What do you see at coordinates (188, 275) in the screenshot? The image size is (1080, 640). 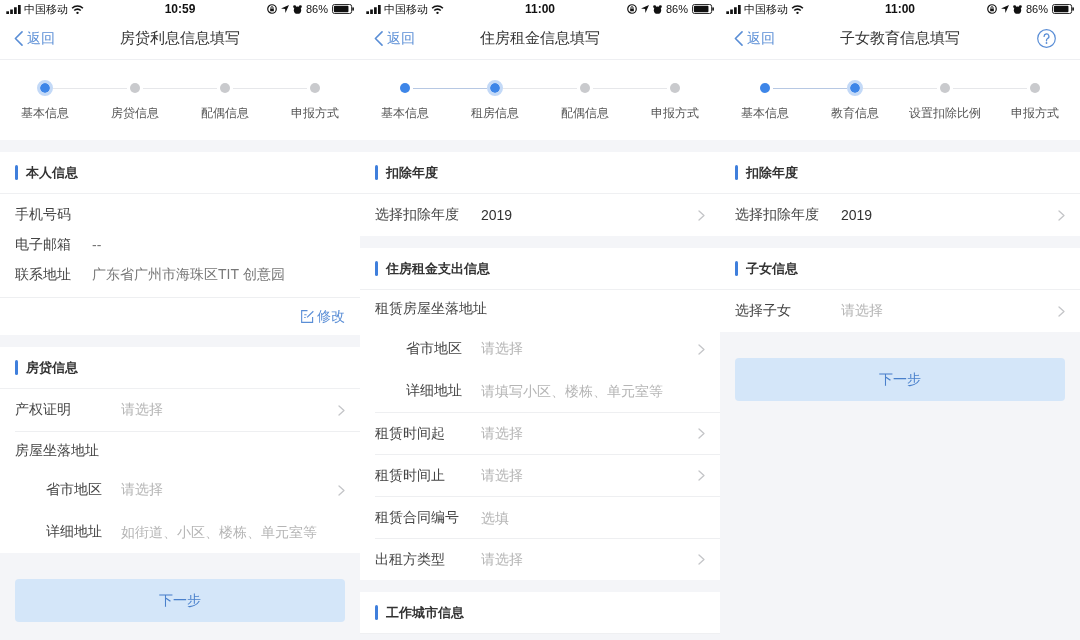 I see `info-value: 广东省广州市海珠区TIT 创意园` at bounding box center [188, 275].